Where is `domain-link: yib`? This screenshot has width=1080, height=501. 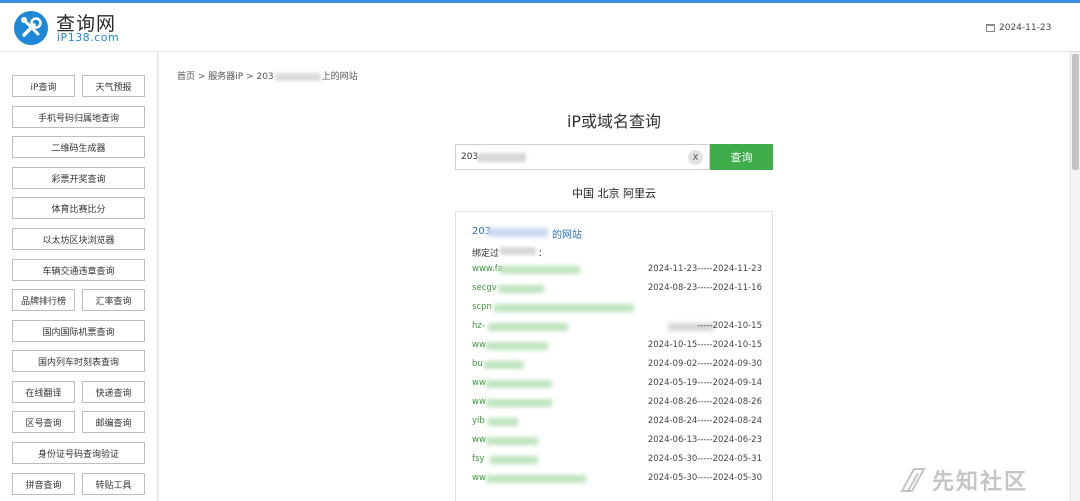 domain-link: yib is located at coordinates (478, 421).